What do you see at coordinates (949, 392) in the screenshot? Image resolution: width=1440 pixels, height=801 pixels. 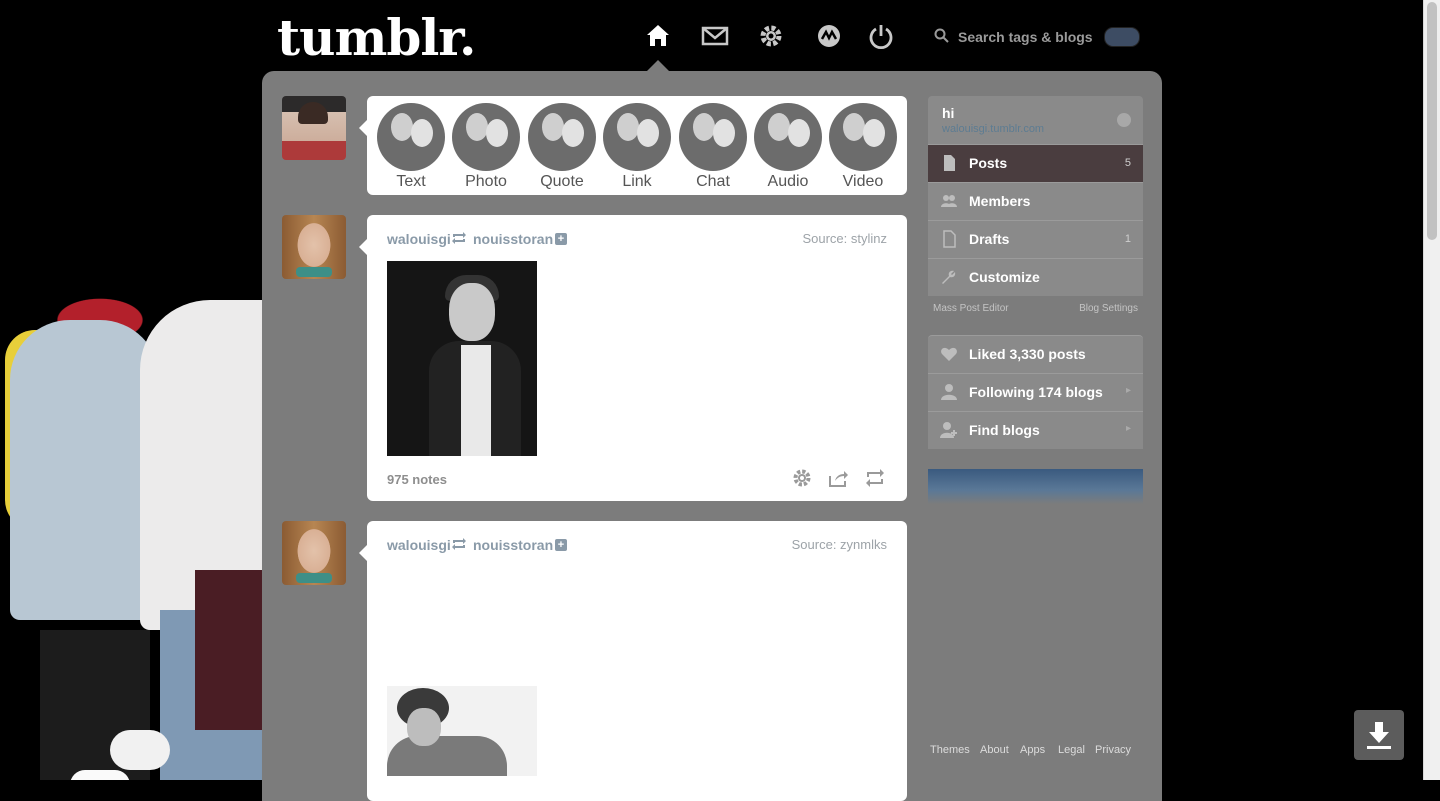 I see `person-icon` at bounding box center [949, 392].